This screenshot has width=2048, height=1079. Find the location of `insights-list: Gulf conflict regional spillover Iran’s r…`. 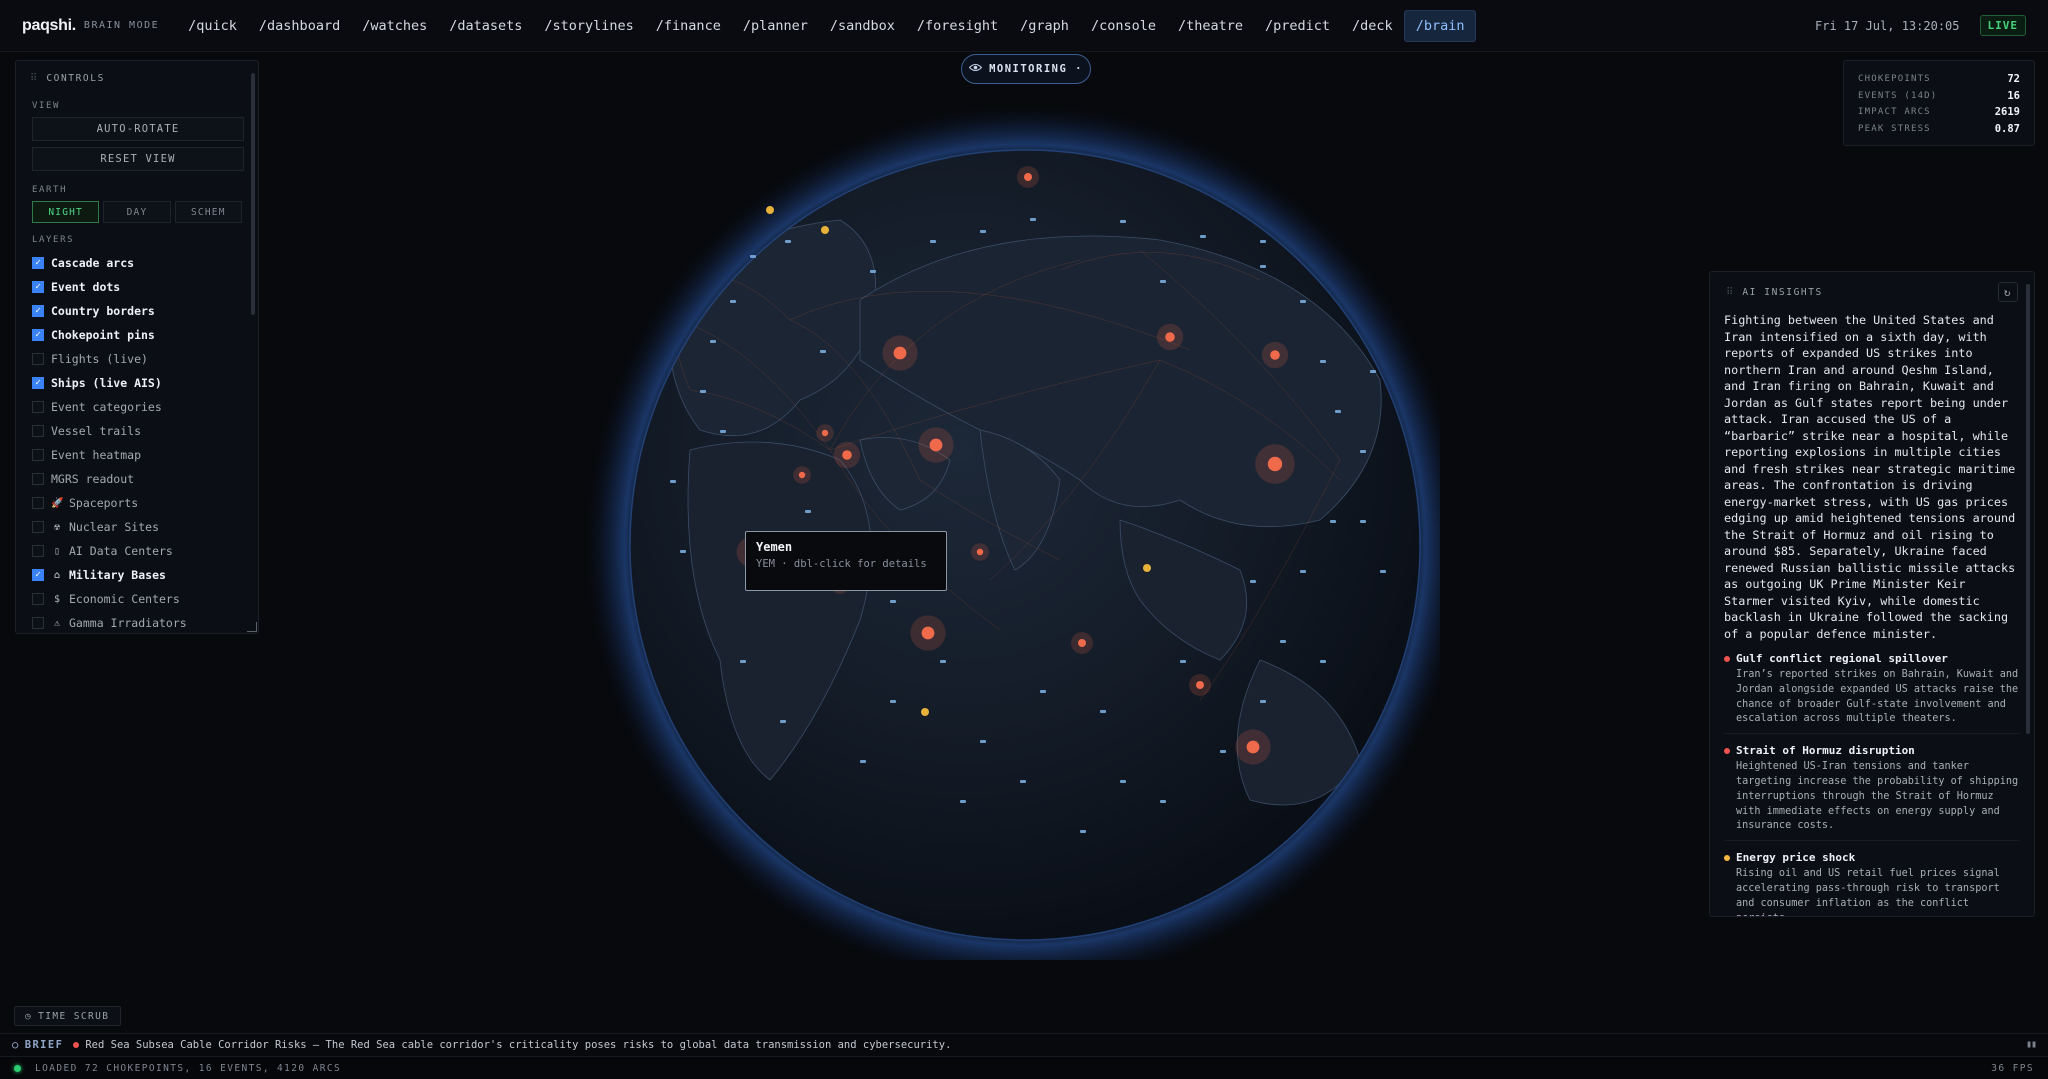

insights-list: Gulf conflict regional spillover Iran’s r… is located at coordinates (1872, 784).